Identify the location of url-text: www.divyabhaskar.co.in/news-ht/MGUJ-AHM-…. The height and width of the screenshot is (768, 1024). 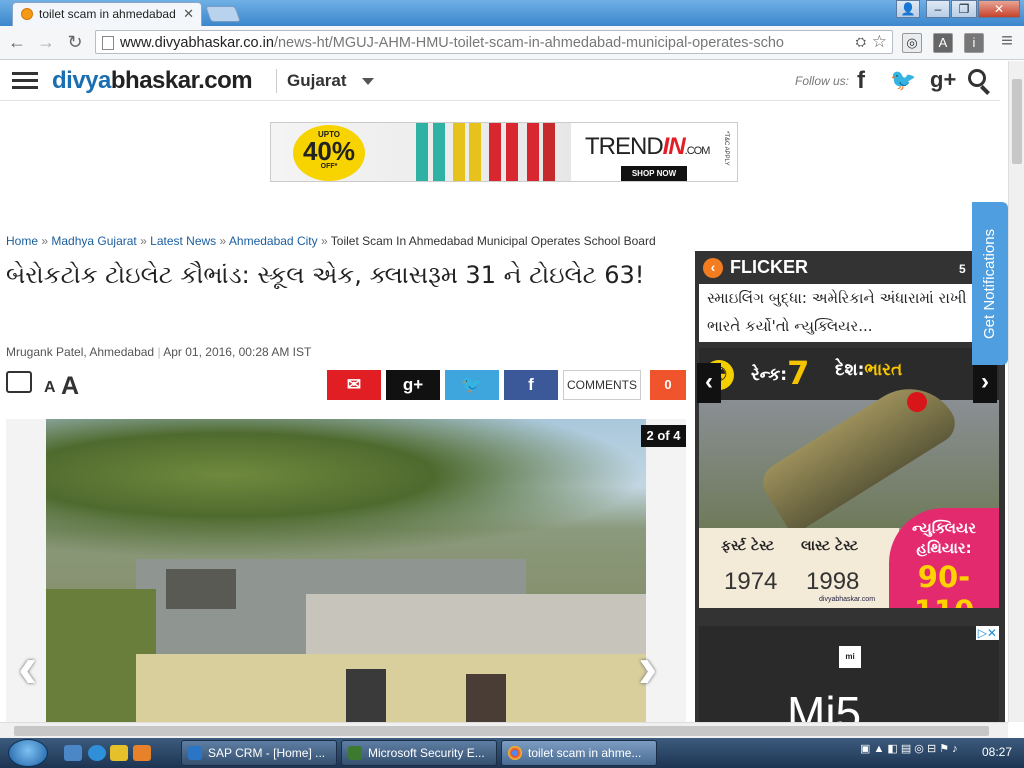
(452, 43).